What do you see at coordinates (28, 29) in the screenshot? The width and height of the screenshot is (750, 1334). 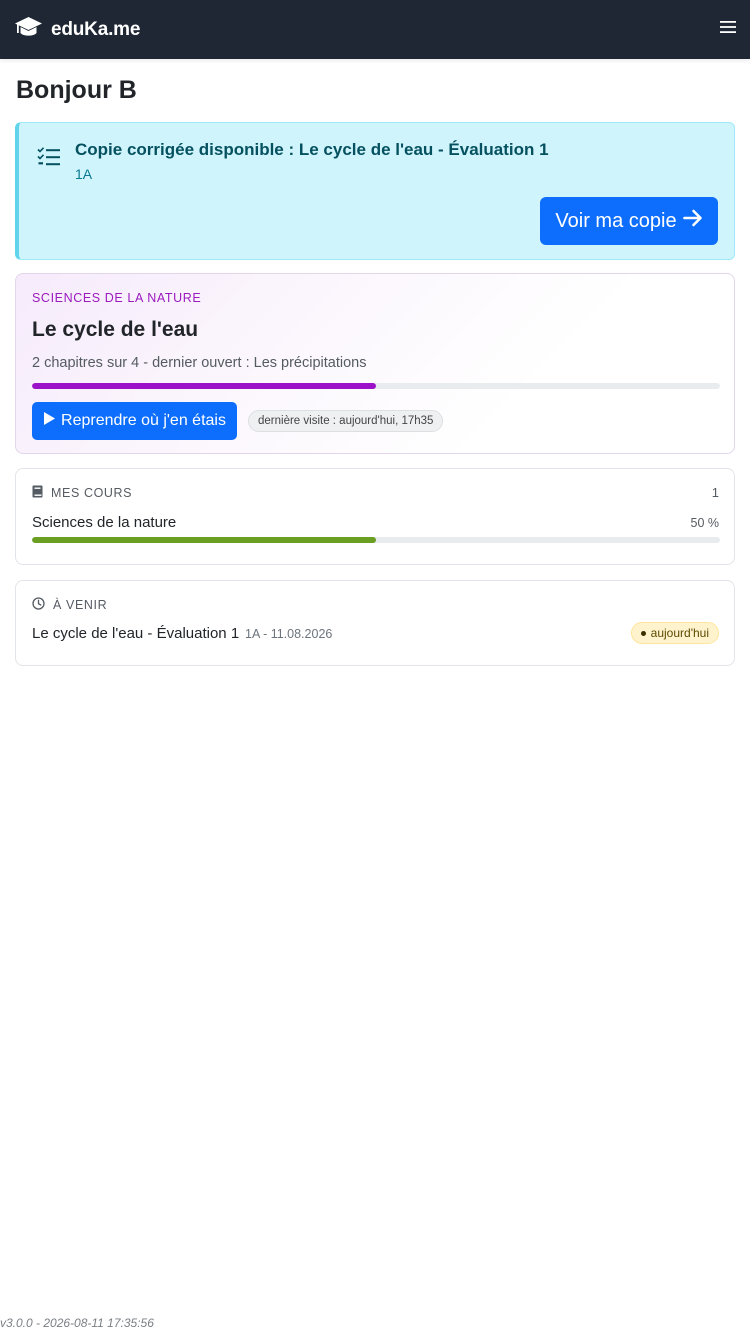 I see `graduation-cap-icon` at bounding box center [28, 29].